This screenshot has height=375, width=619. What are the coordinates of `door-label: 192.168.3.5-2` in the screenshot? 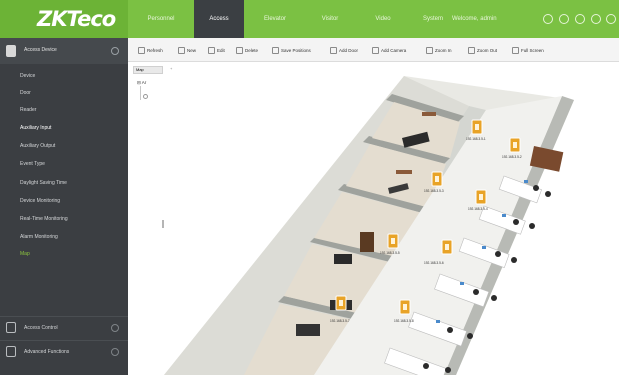 It's located at (512, 157).